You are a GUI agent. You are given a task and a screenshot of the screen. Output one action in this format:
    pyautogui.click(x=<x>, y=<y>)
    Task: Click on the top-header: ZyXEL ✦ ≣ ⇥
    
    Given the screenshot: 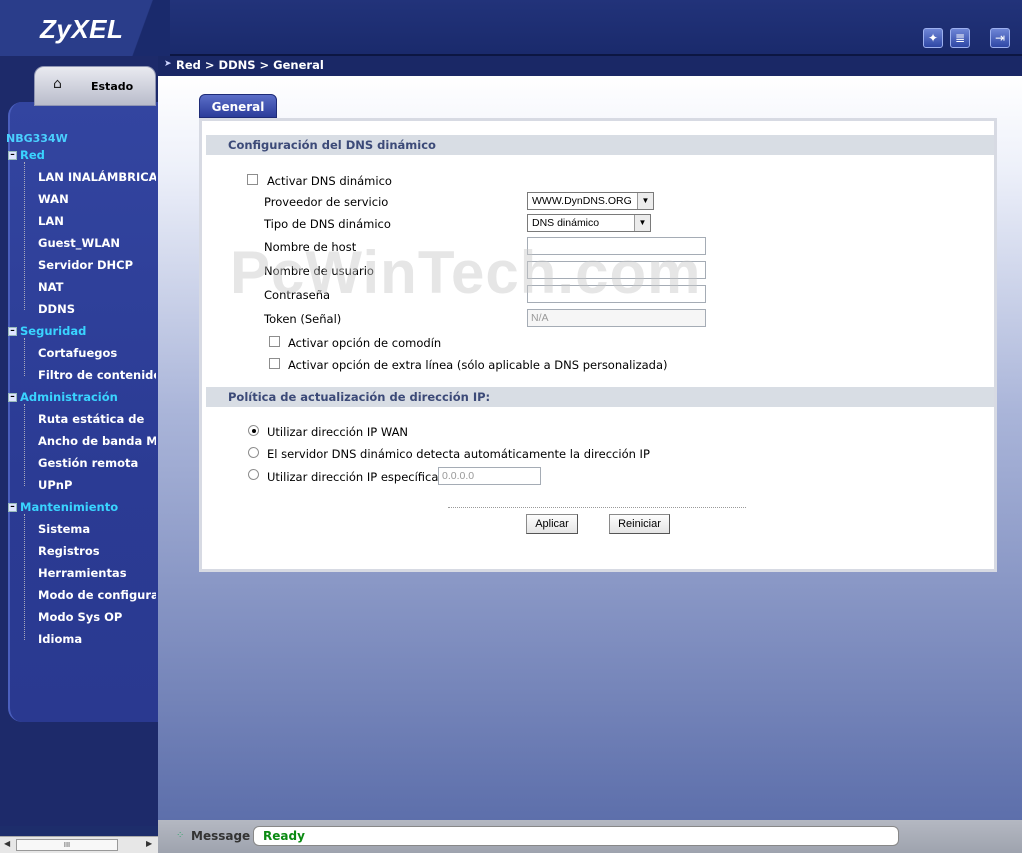 What is the action you would take?
    pyautogui.click(x=511, y=28)
    